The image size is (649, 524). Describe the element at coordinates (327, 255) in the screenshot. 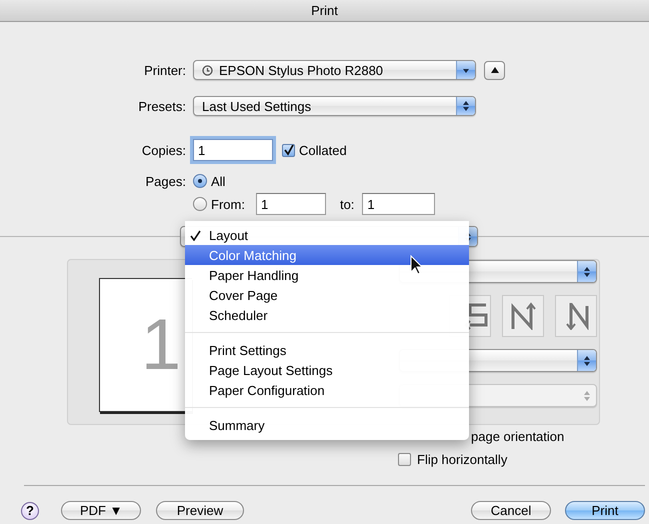

I see `menu-item: Color Matching` at that location.